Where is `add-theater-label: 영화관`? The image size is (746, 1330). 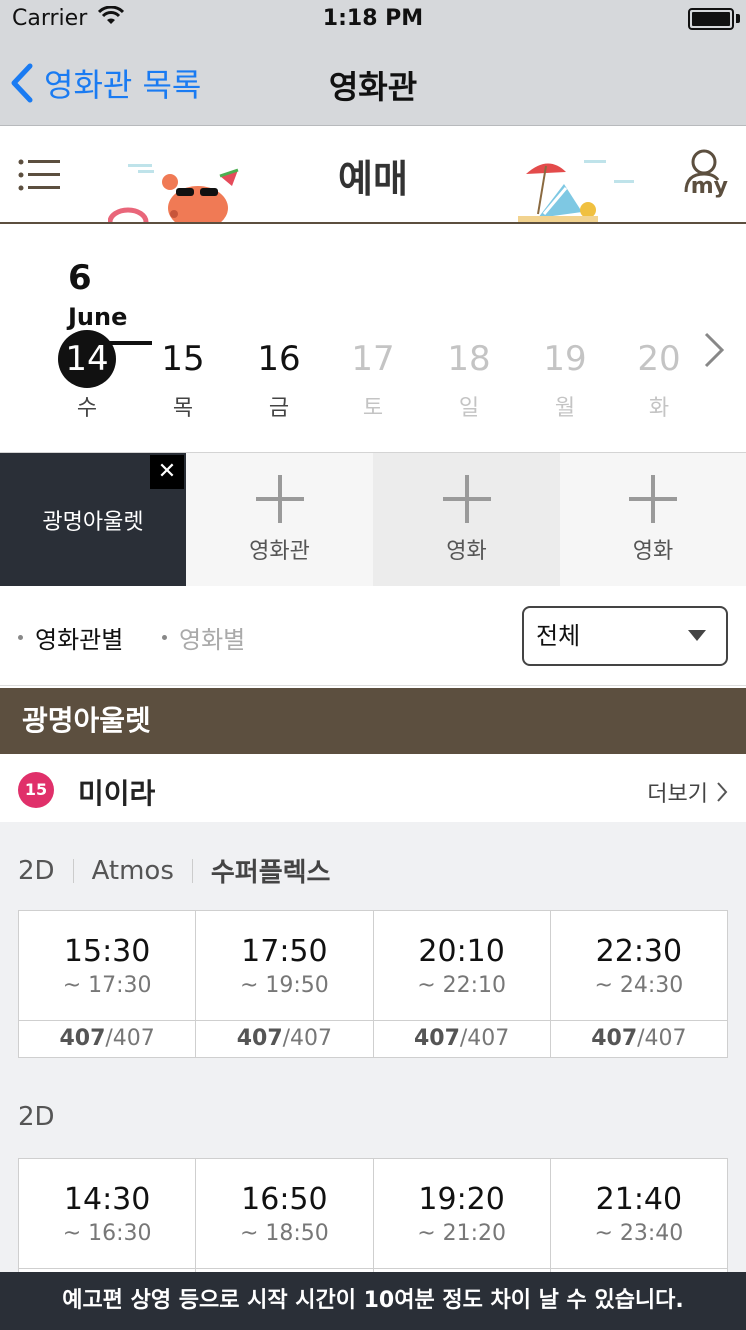
add-theater-label: 영화관 is located at coordinates (279, 551).